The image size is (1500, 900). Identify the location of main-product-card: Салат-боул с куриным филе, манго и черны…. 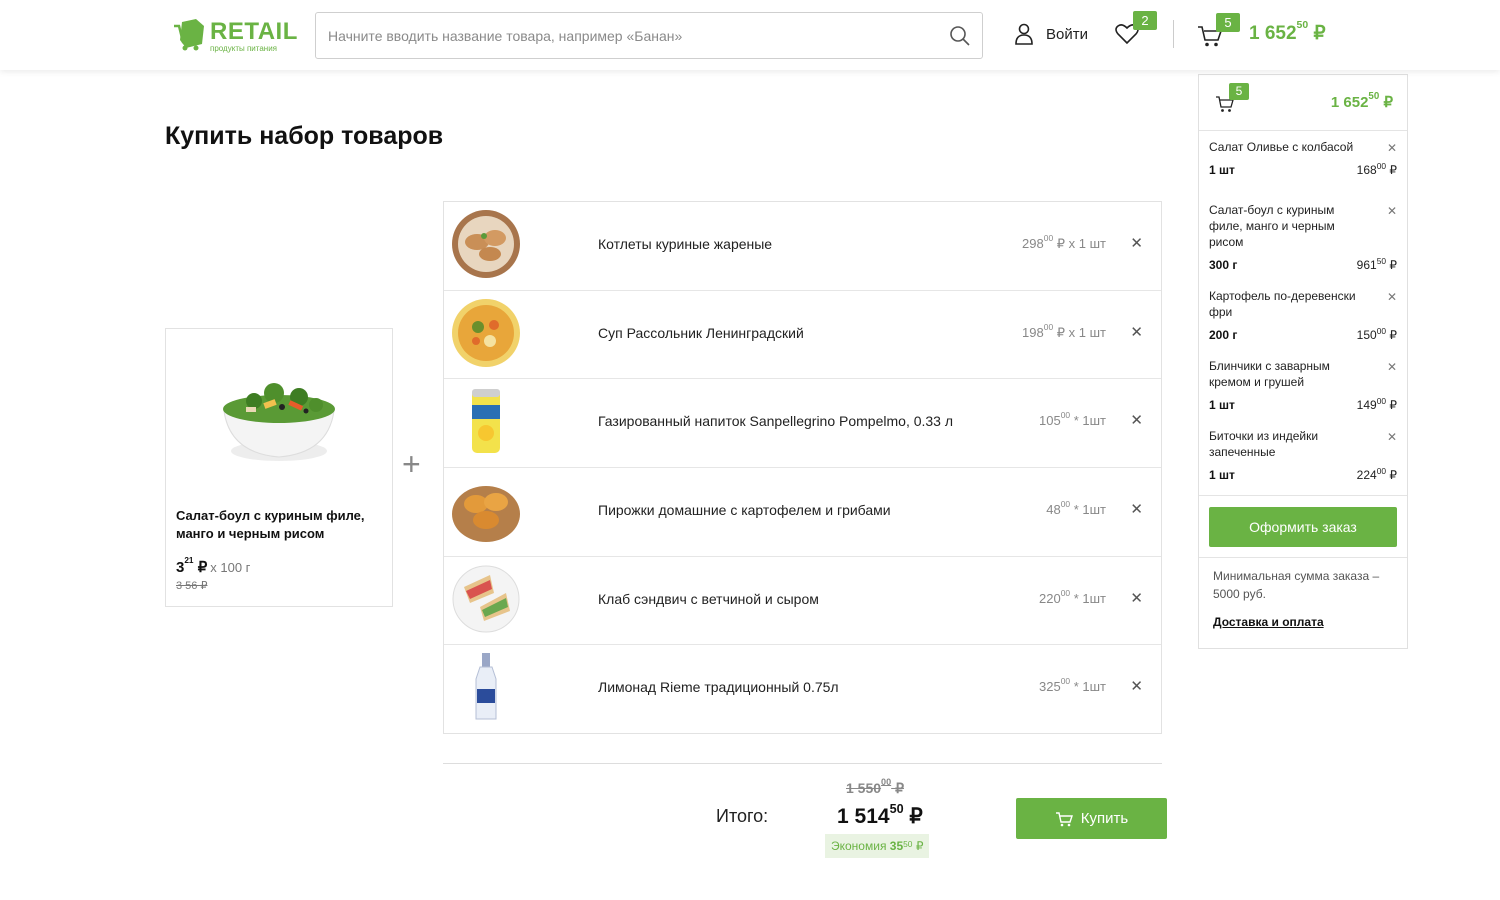
(279, 467).